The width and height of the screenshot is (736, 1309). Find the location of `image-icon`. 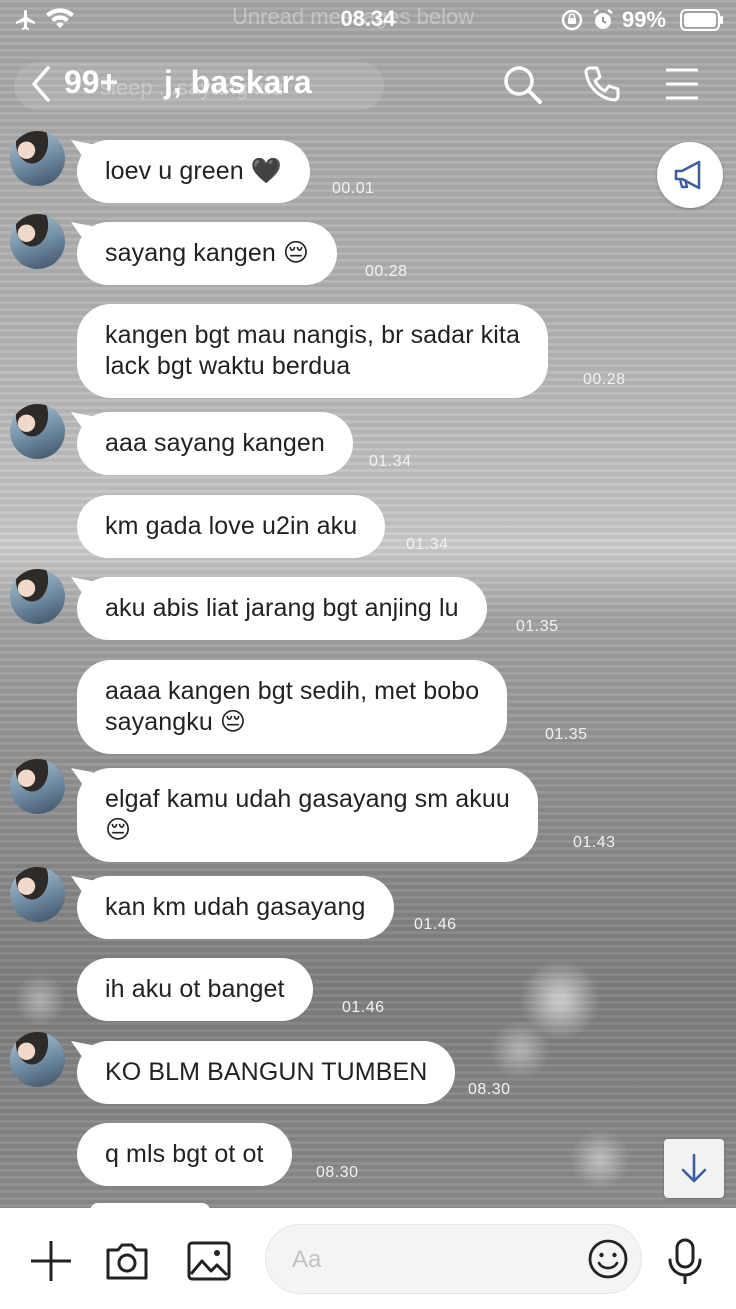

image-icon is located at coordinates (209, 1261).